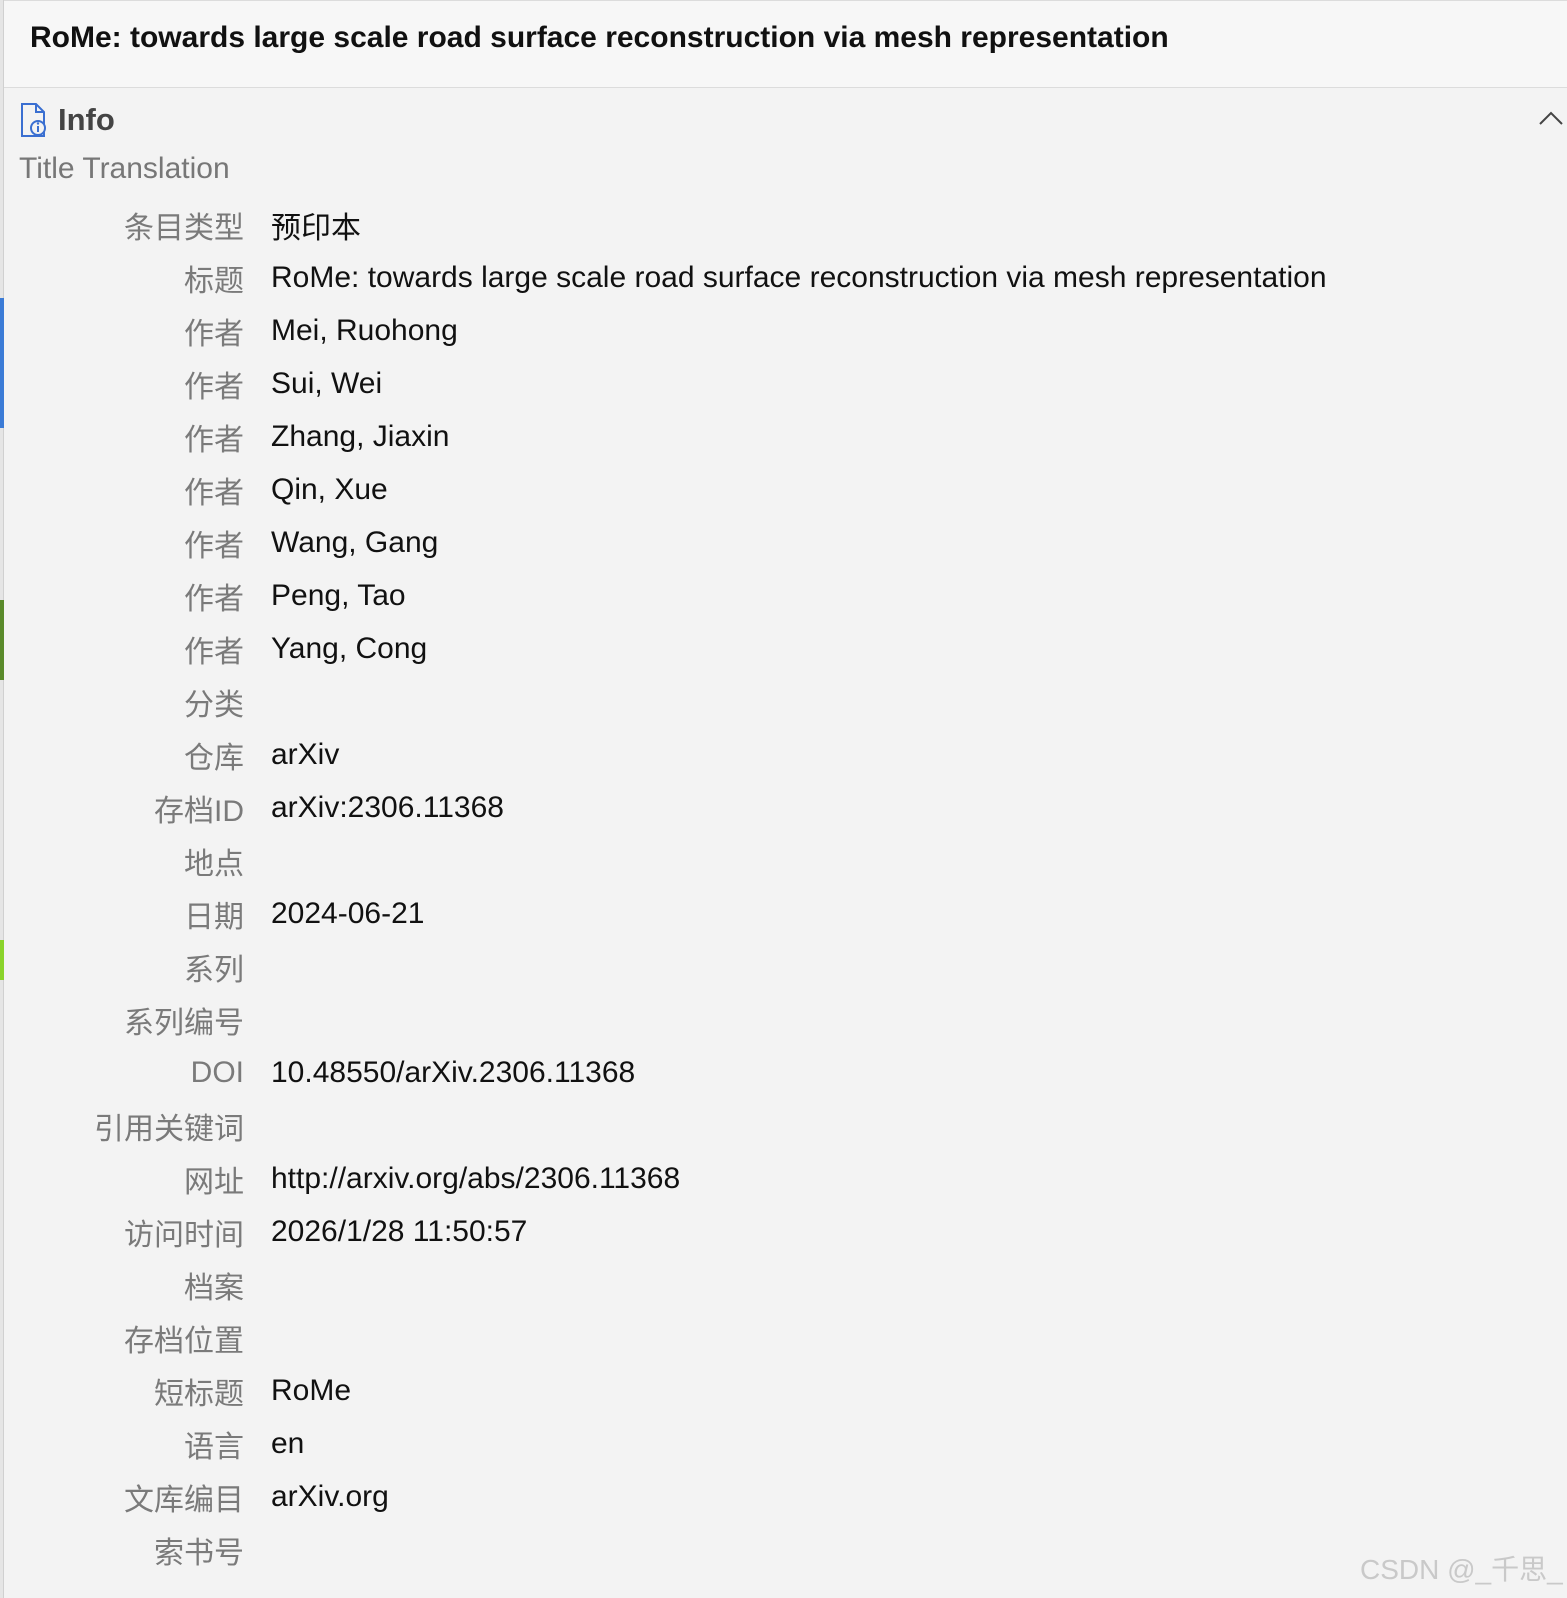 This screenshot has height=1598, width=1567. What do you see at coordinates (214, 1447) in the screenshot?
I see `field-label: 语言` at bounding box center [214, 1447].